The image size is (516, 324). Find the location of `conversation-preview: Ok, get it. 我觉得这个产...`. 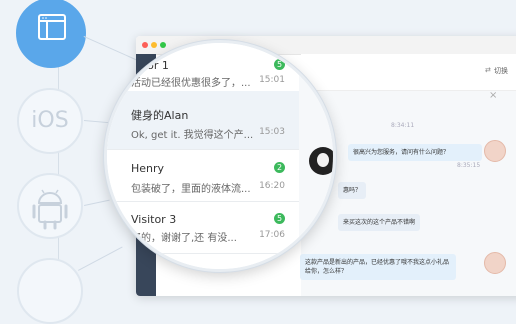

conversation-preview: Ok, get it. 我觉得这个产... is located at coordinates (192, 135).